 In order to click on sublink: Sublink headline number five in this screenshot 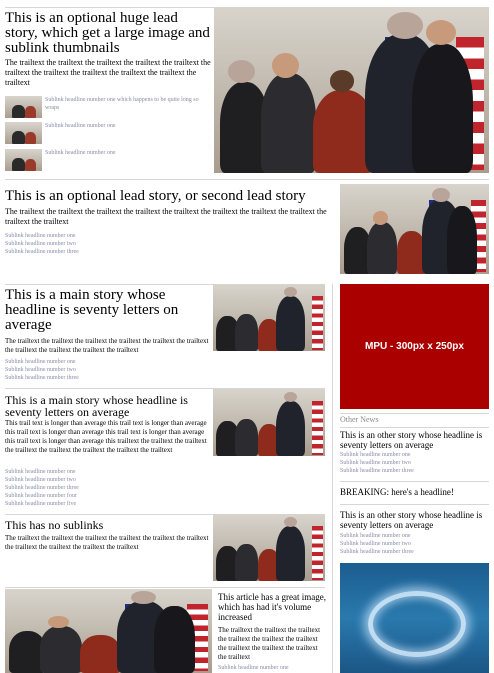, I will do `click(105, 504)`.